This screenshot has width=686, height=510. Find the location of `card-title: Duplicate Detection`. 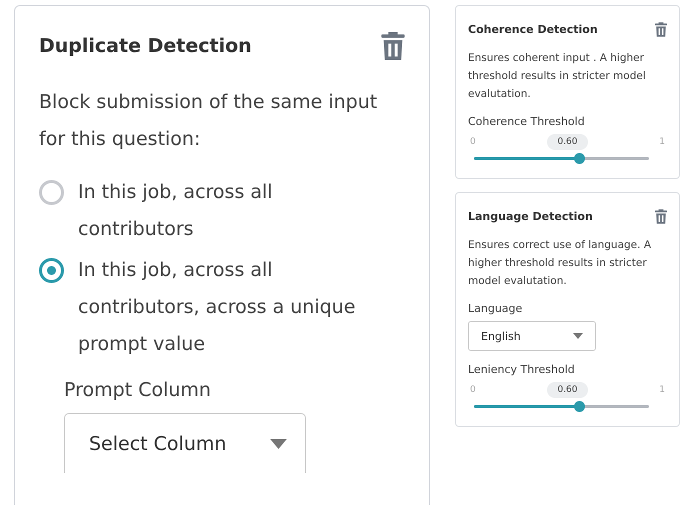

card-title: Duplicate Detection is located at coordinates (145, 46).